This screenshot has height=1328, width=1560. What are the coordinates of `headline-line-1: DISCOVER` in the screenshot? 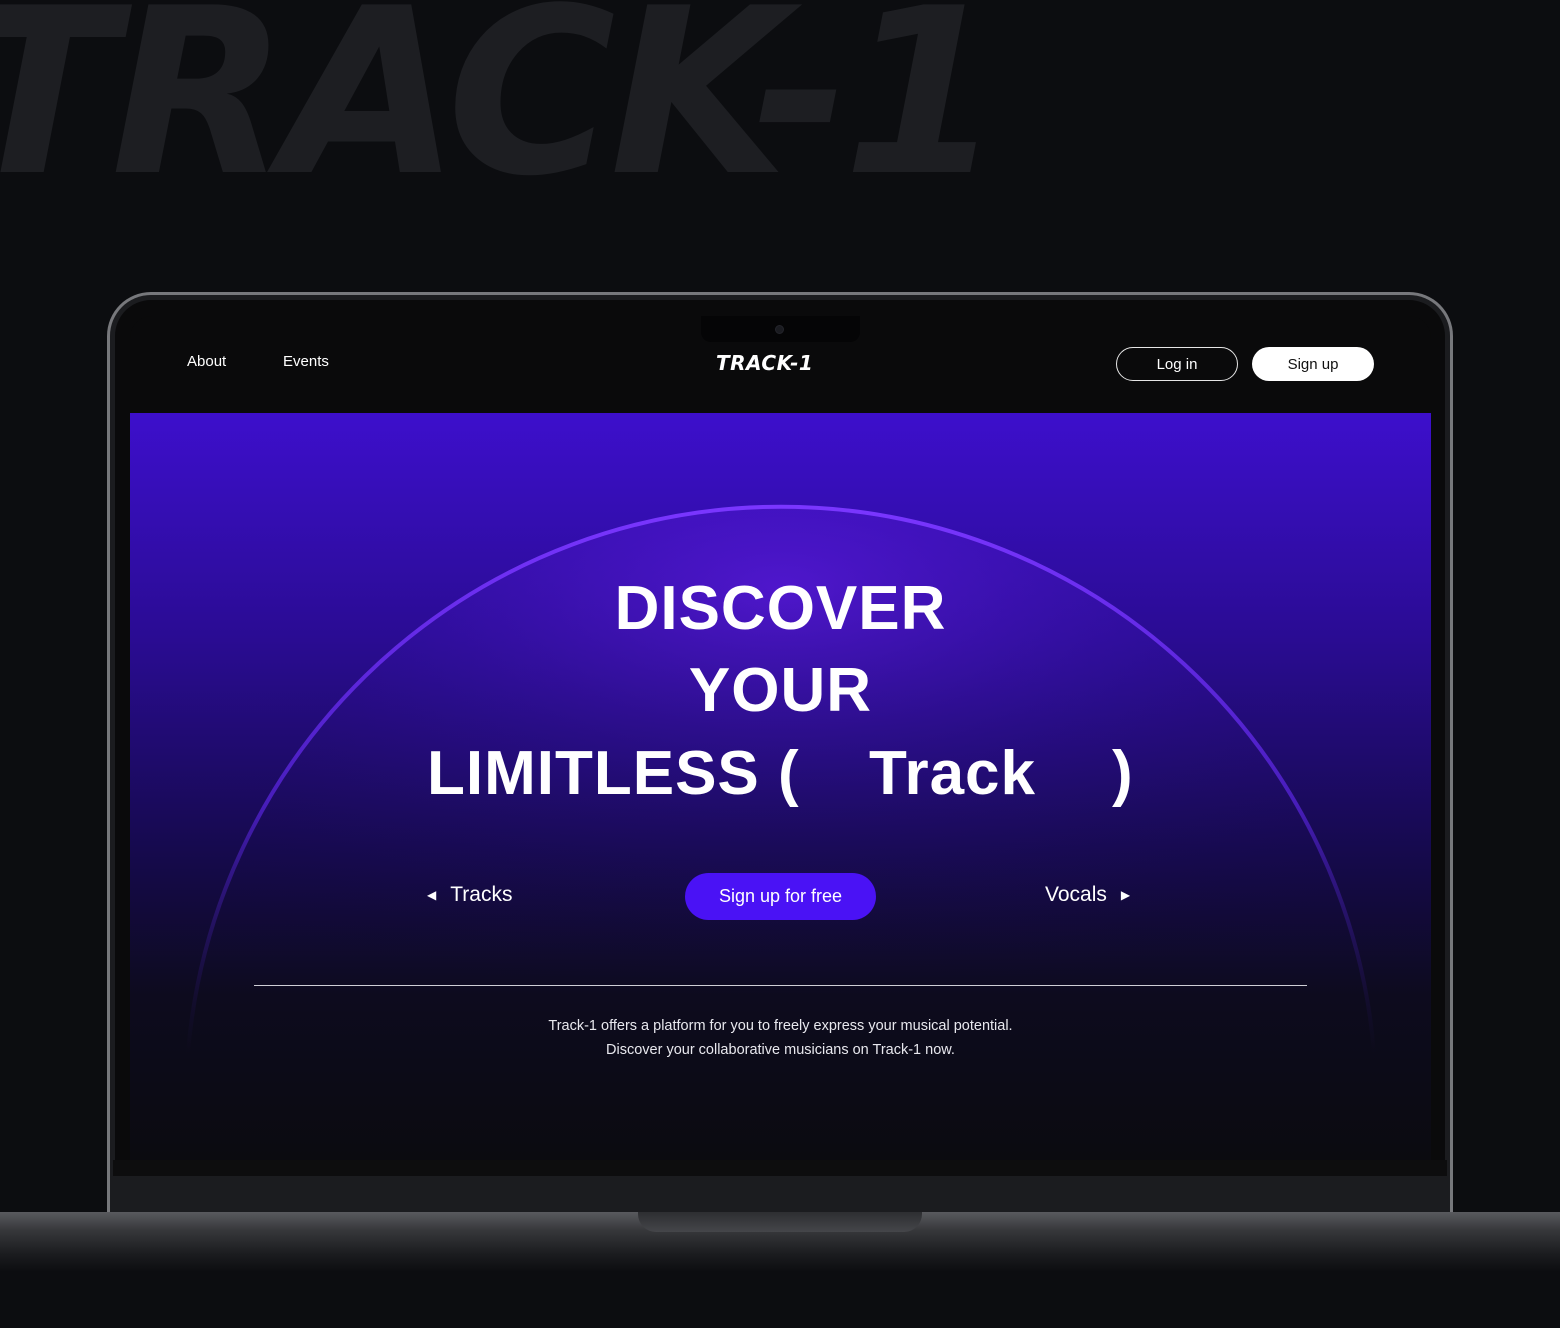 It's located at (780, 608).